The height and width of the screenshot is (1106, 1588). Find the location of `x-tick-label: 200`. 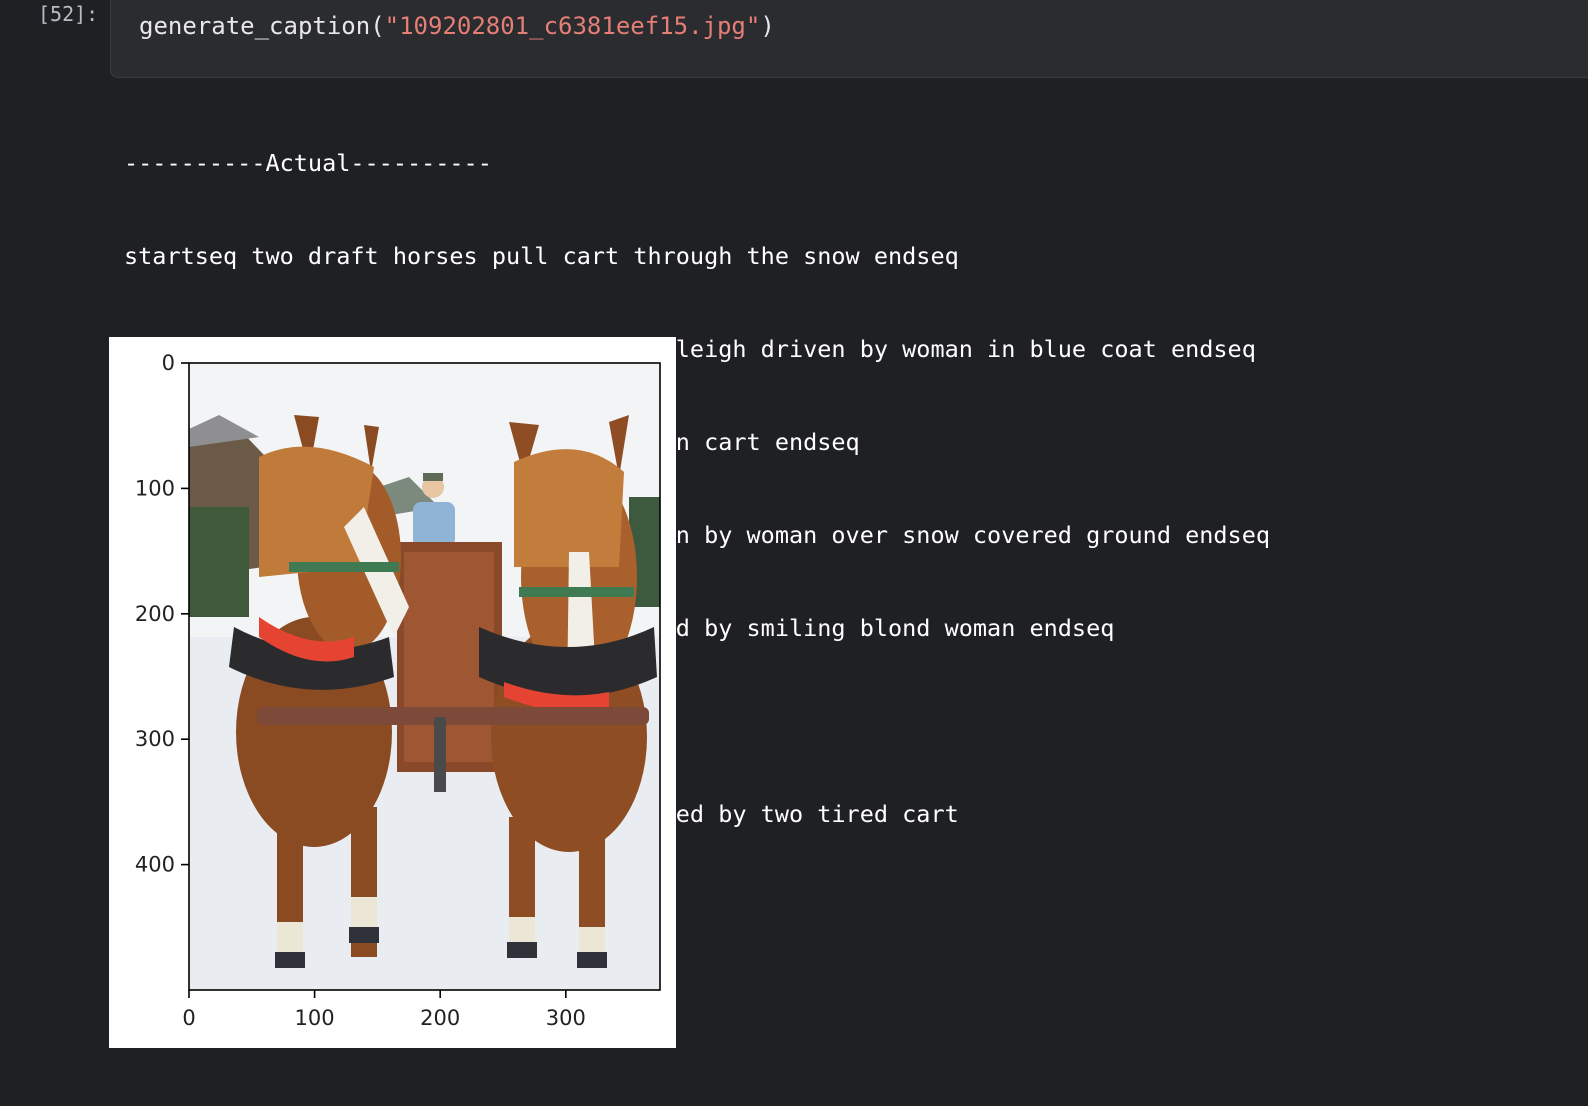

x-tick-label: 200 is located at coordinates (440, 1018).